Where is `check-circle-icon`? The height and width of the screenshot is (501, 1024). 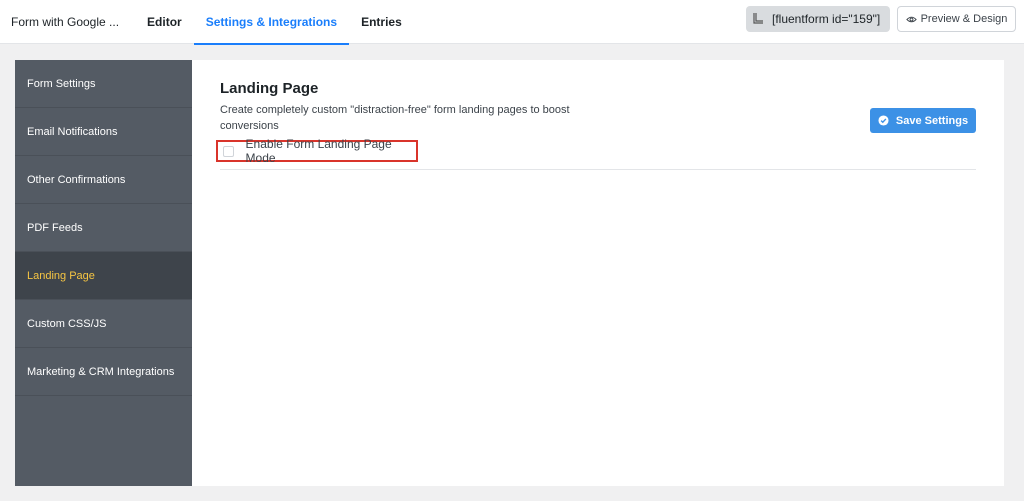 check-circle-icon is located at coordinates (883, 120).